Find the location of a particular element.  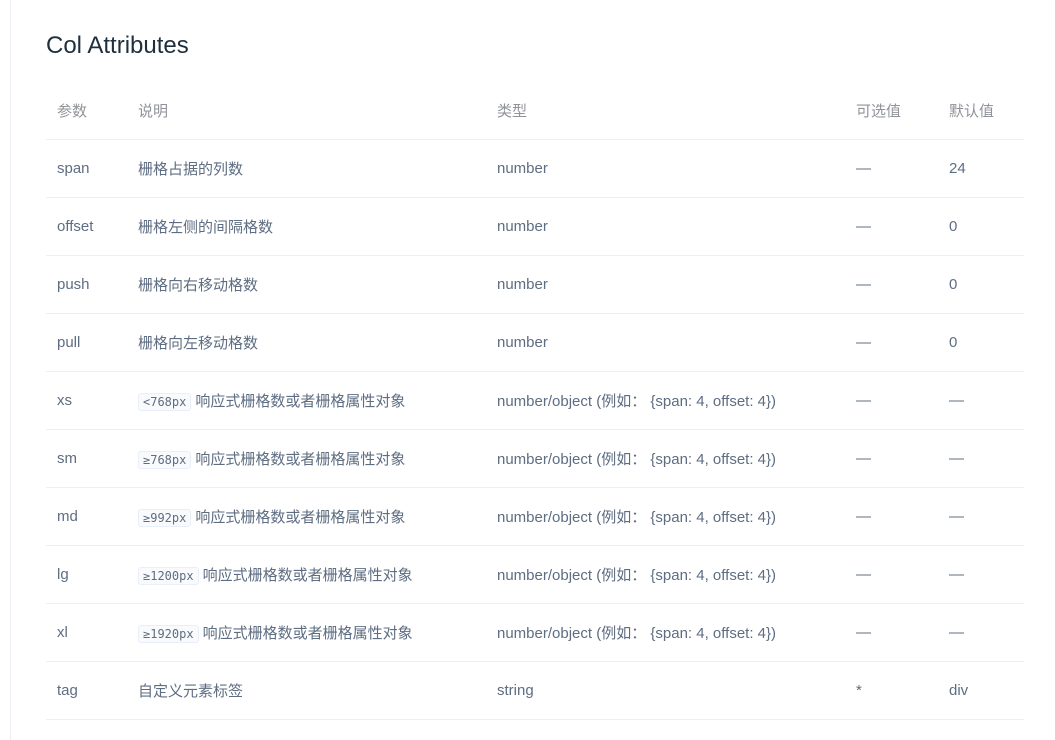

cell-desc: 栅格左侧的间隔格数 is located at coordinates (306, 226).